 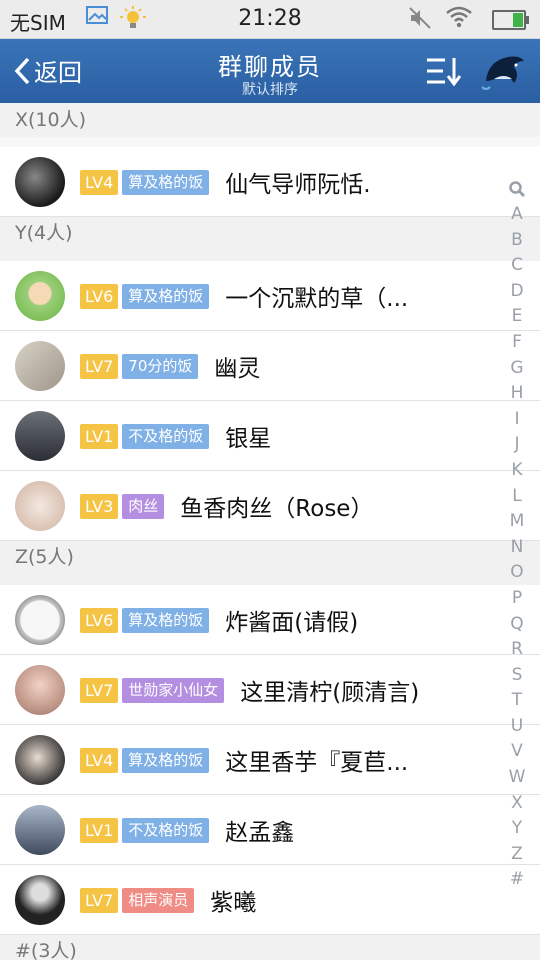 I want to click on index-letter: U, so click(x=517, y=727).